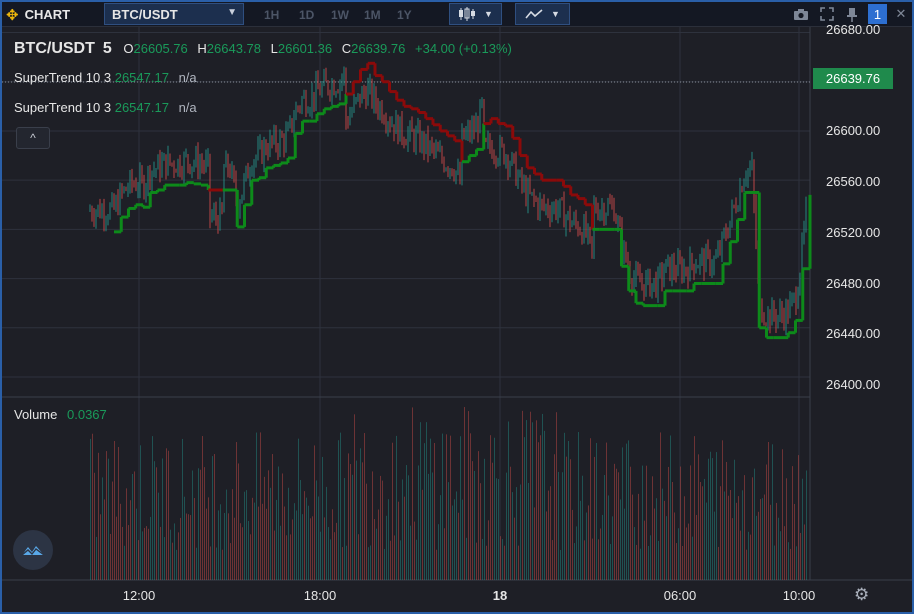 The image size is (914, 614). What do you see at coordinates (60, 414) in the screenshot?
I see `volume-legend: Volume 0.0367` at bounding box center [60, 414].